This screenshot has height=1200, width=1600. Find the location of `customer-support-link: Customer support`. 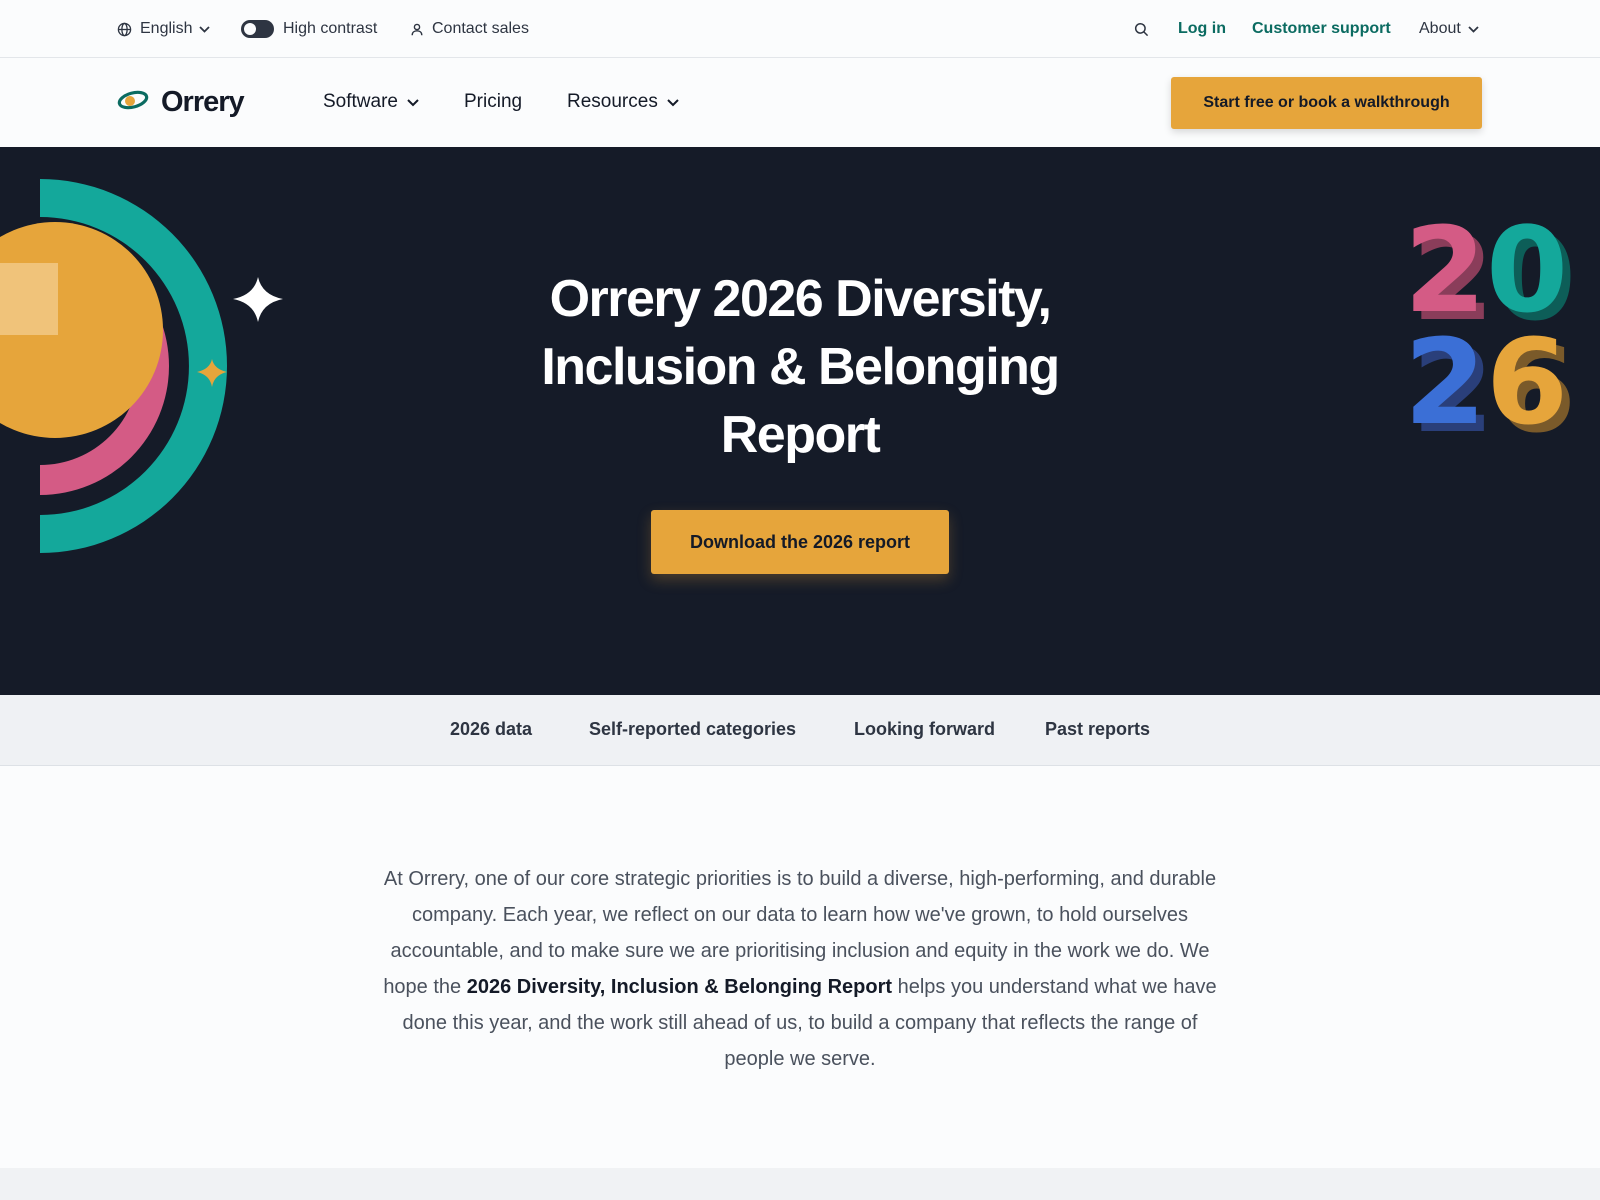

customer-support-link: Customer support is located at coordinates (1321, 29).